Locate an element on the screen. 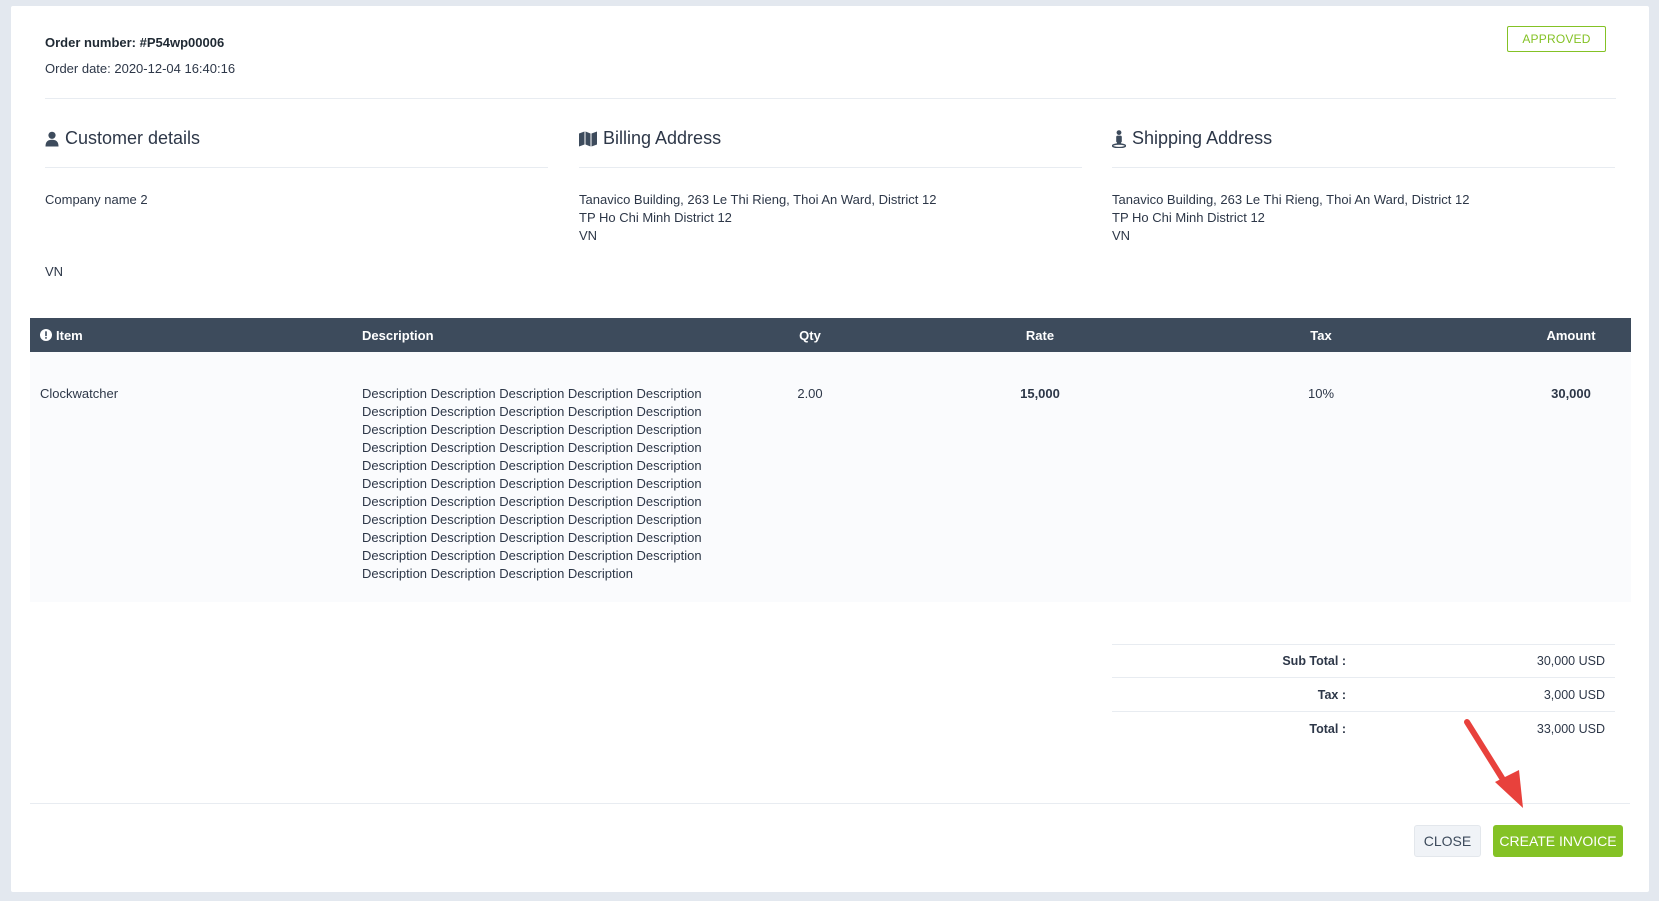 The height and width of the screenshot is (901, 1659). row-rate: 15,000 is located at coordinates (1040, 393).